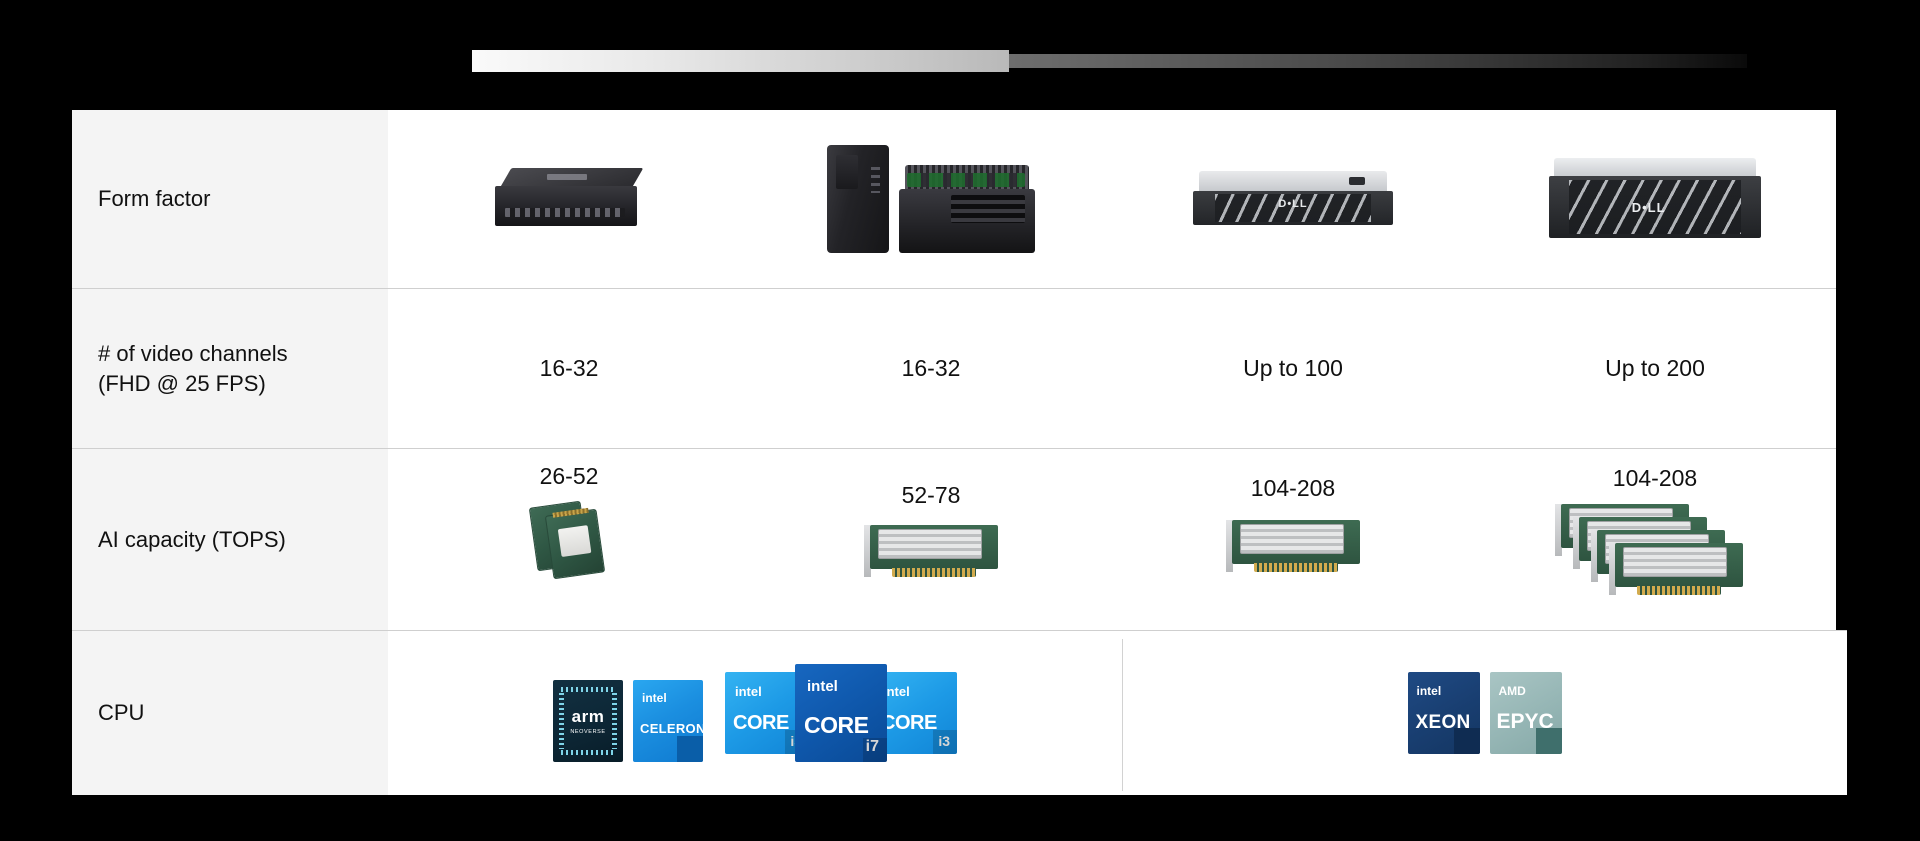 The image size is (1920, 841). I want to click on cell-cpu-cols-3-4: intel XEON AMD EPYC, so click(1484, 713).